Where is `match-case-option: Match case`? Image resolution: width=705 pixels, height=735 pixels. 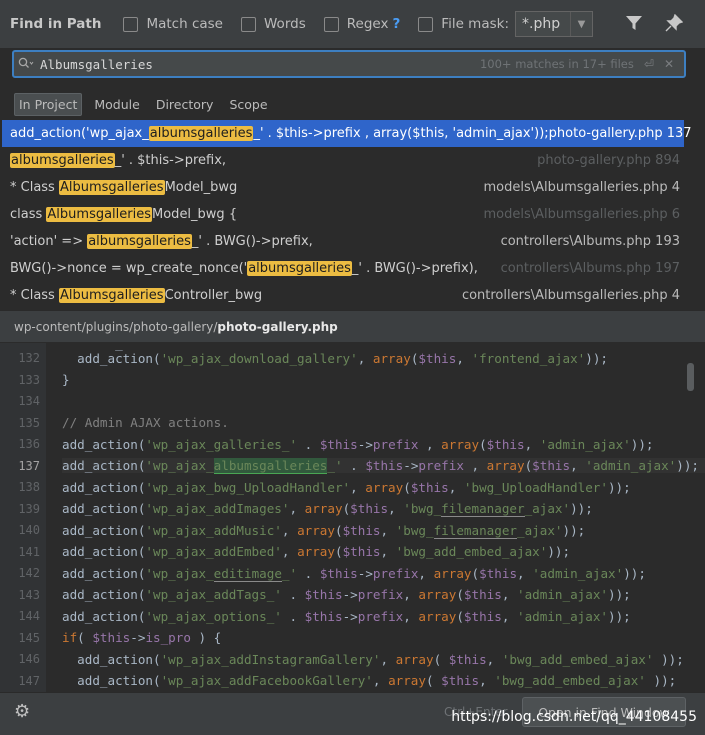
match-case-option: Match case is located at coordinates (173, 24).